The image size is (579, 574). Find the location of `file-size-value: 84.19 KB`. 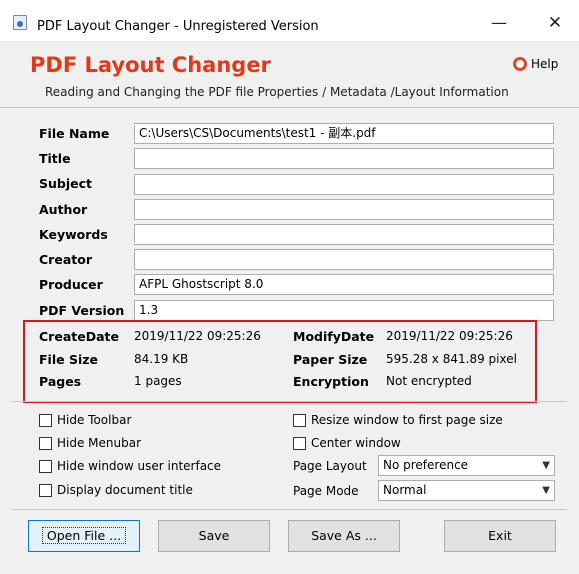

file-size-value: 84.19 KB is located at coordinates (161, 359).